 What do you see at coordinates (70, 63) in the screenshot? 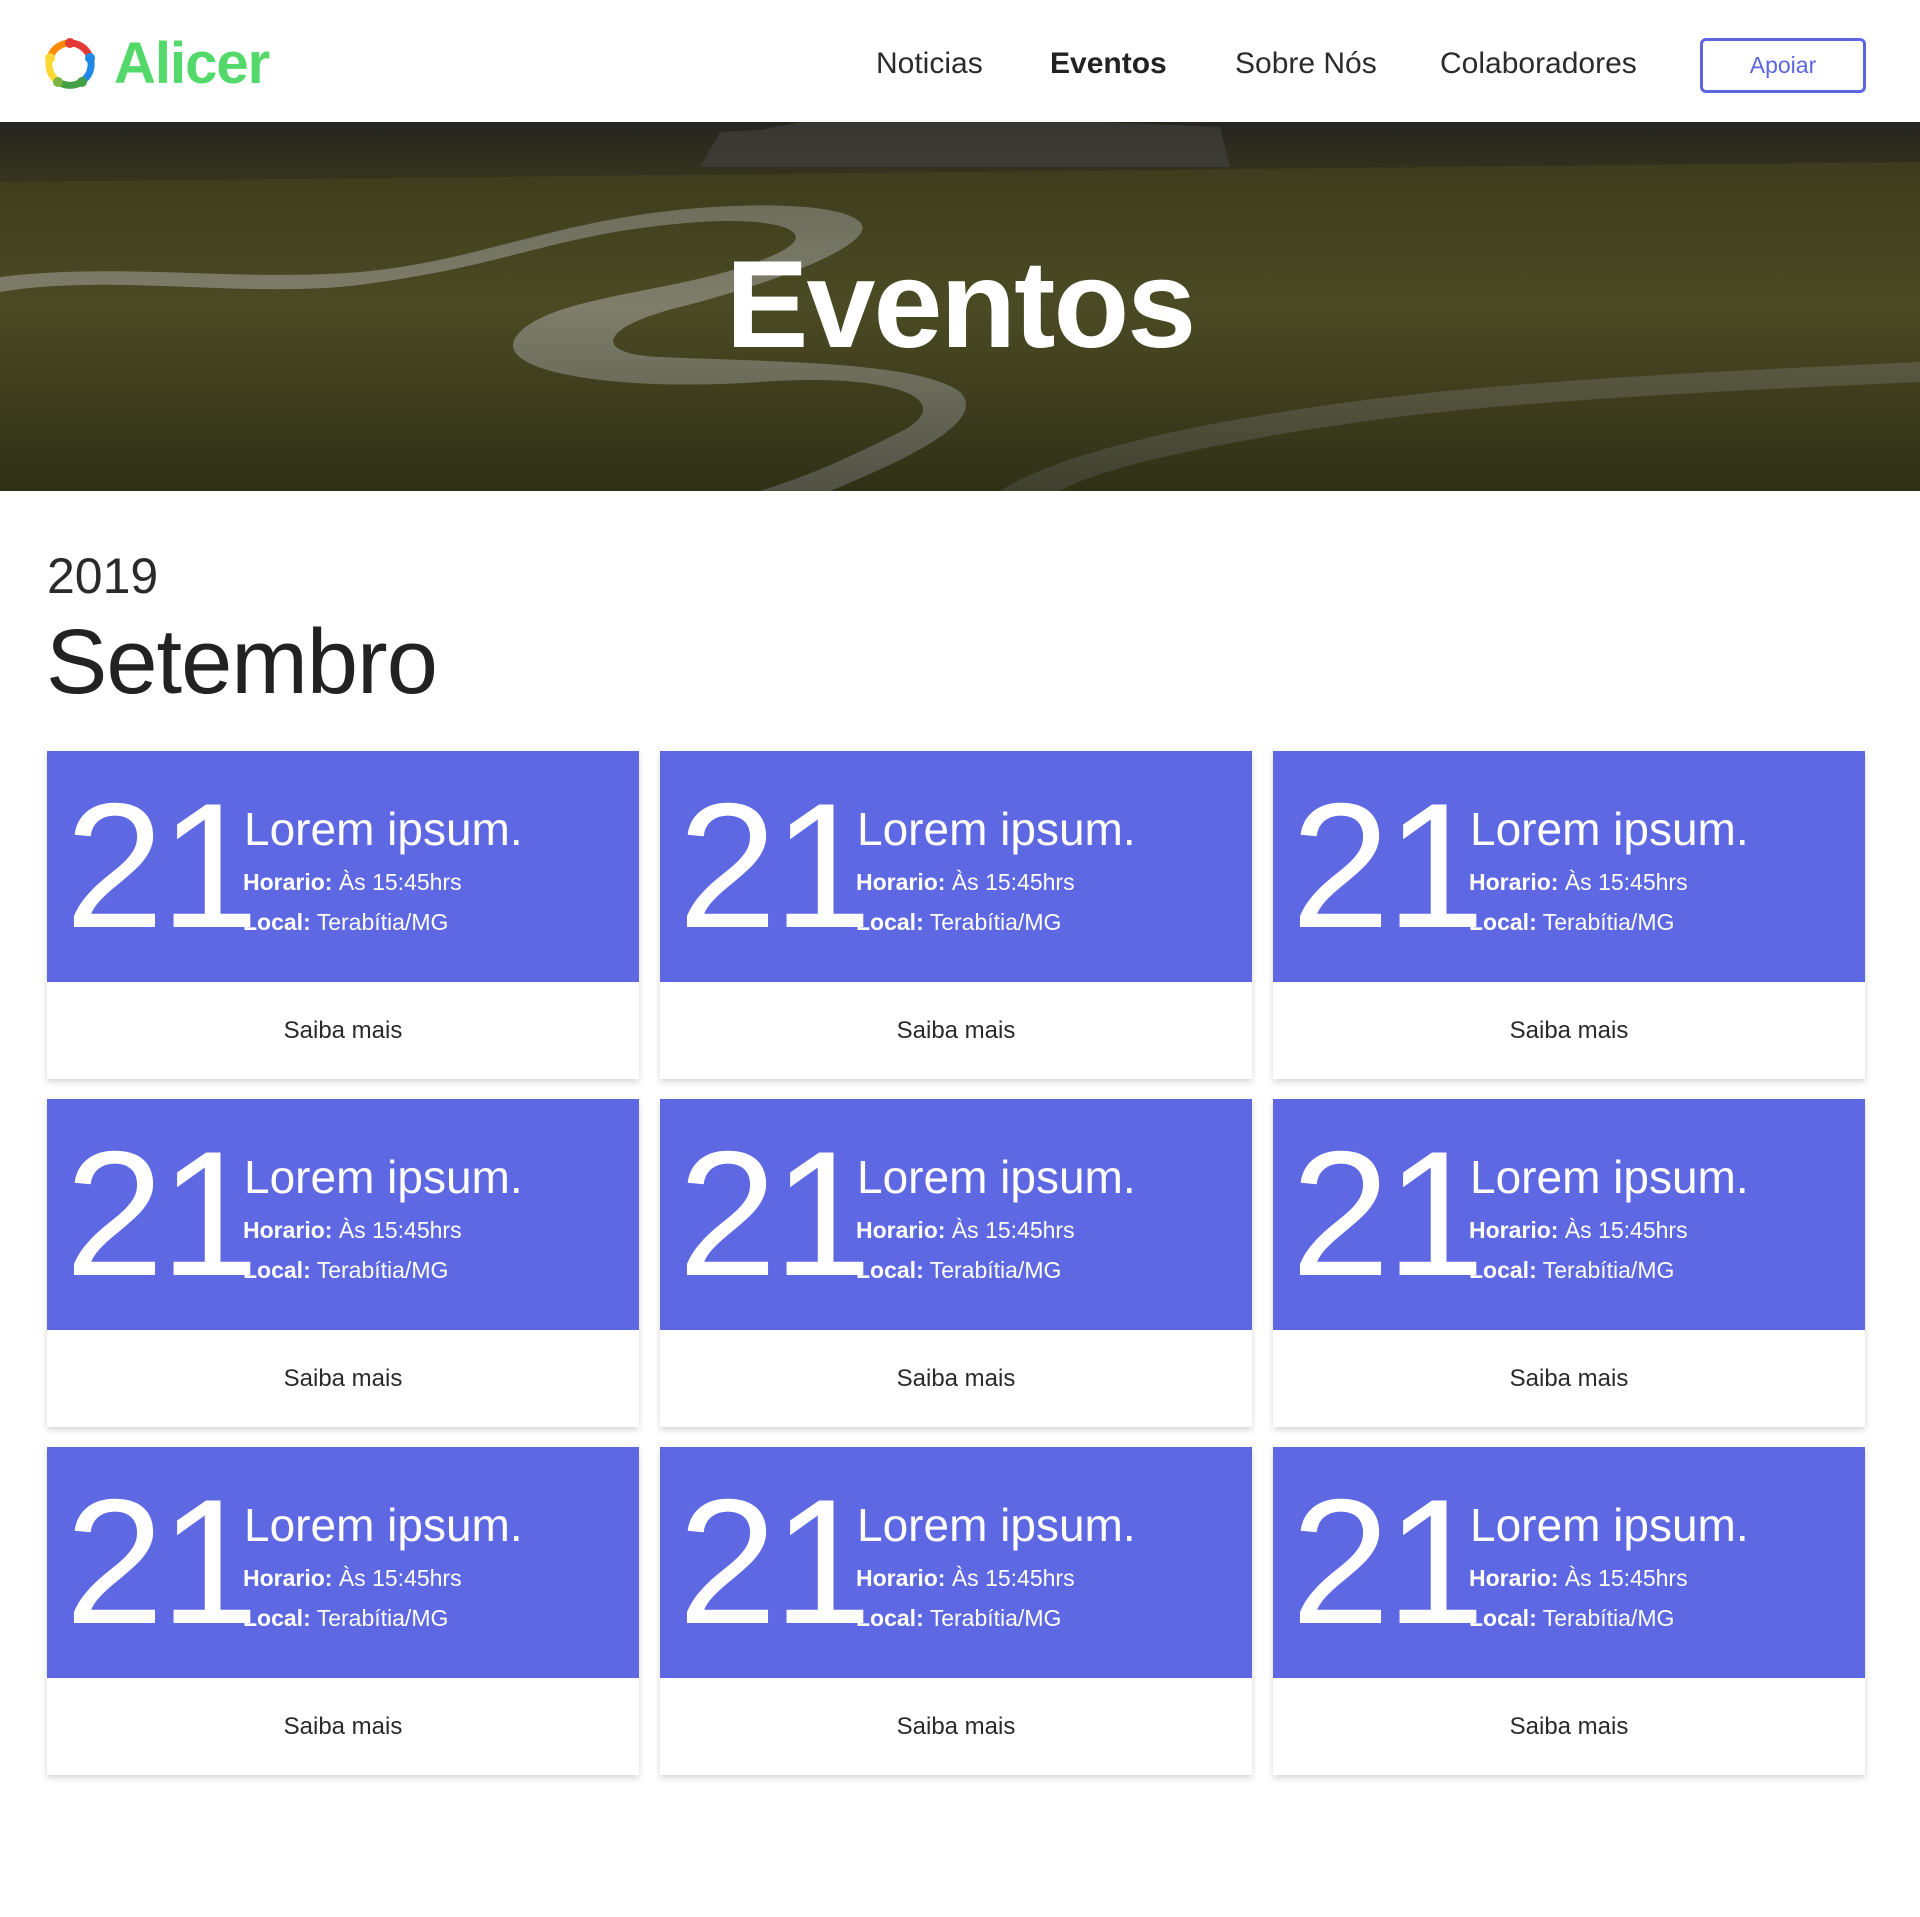
I see `logo-icon` at bounding box center [70, 63].